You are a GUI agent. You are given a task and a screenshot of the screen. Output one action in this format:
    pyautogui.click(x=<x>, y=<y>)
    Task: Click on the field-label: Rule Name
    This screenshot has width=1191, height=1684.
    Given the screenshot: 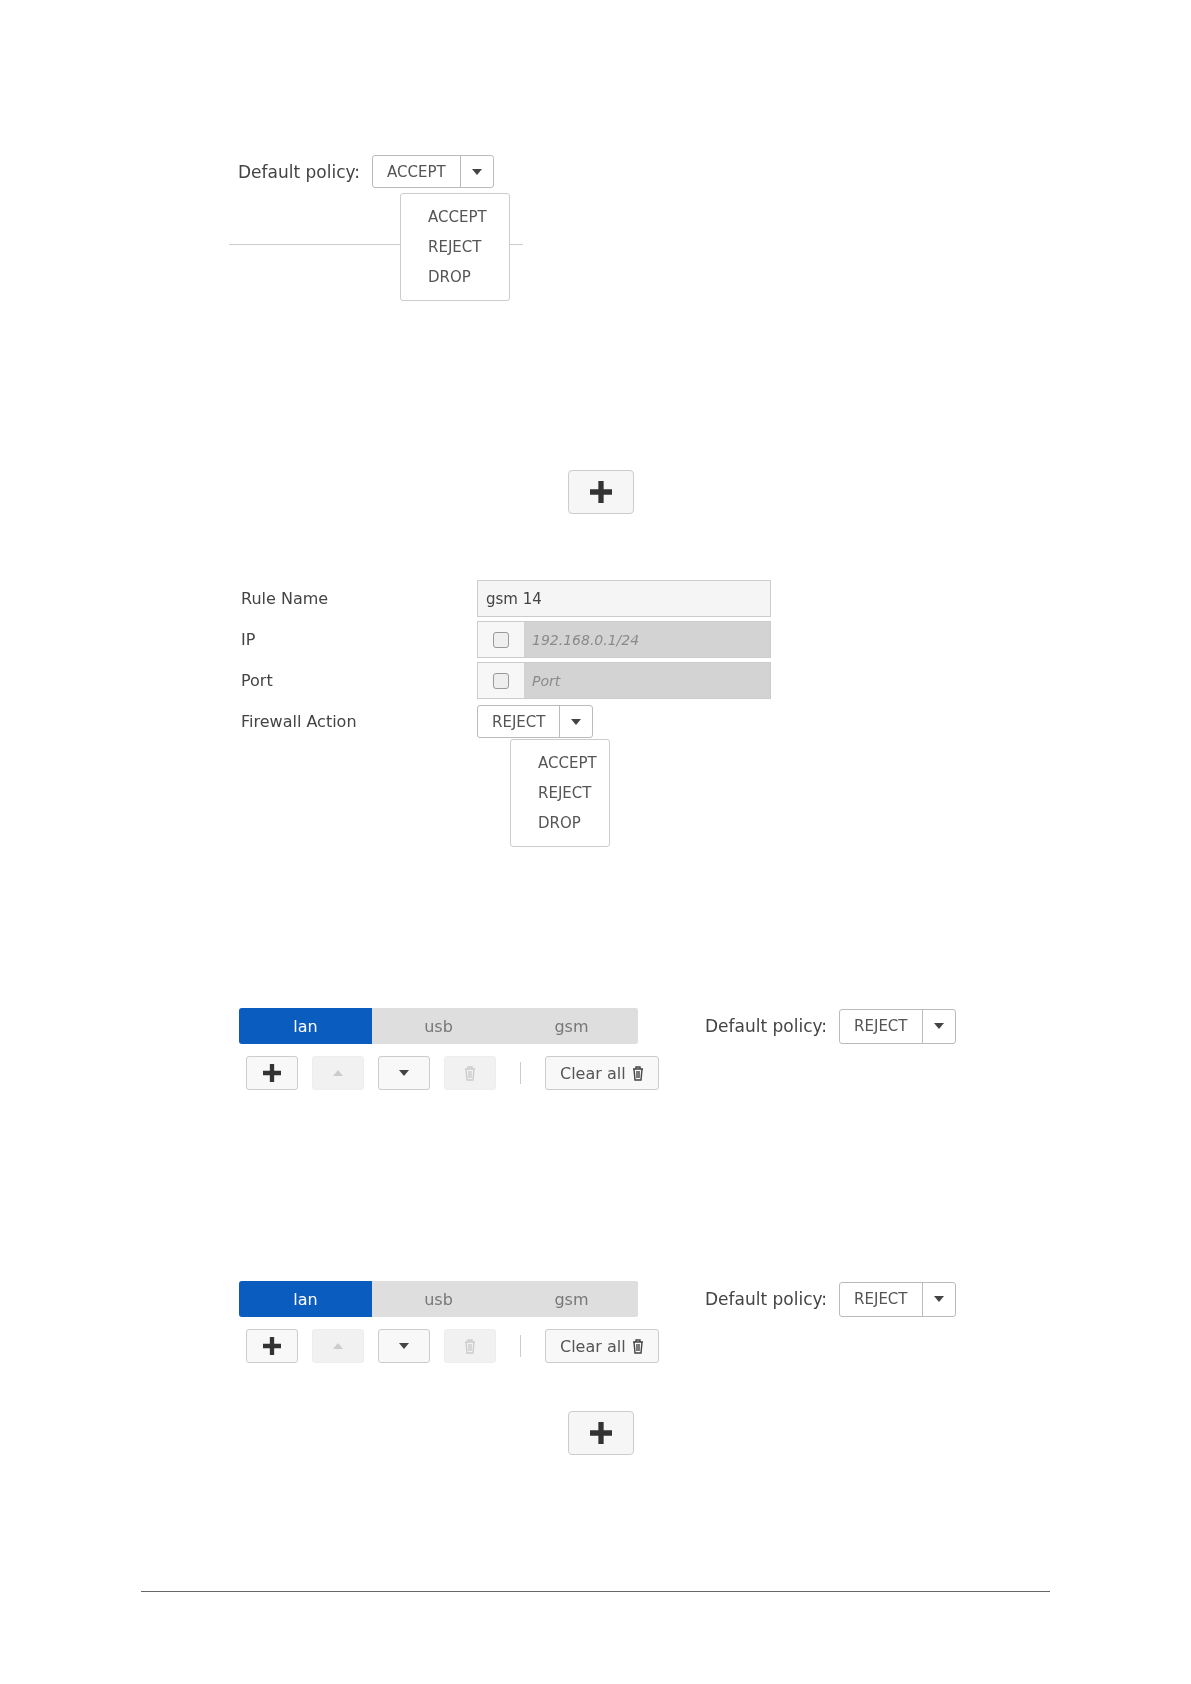 What is the action you would take?
    pyautogui.click(x=285, y=598)
    